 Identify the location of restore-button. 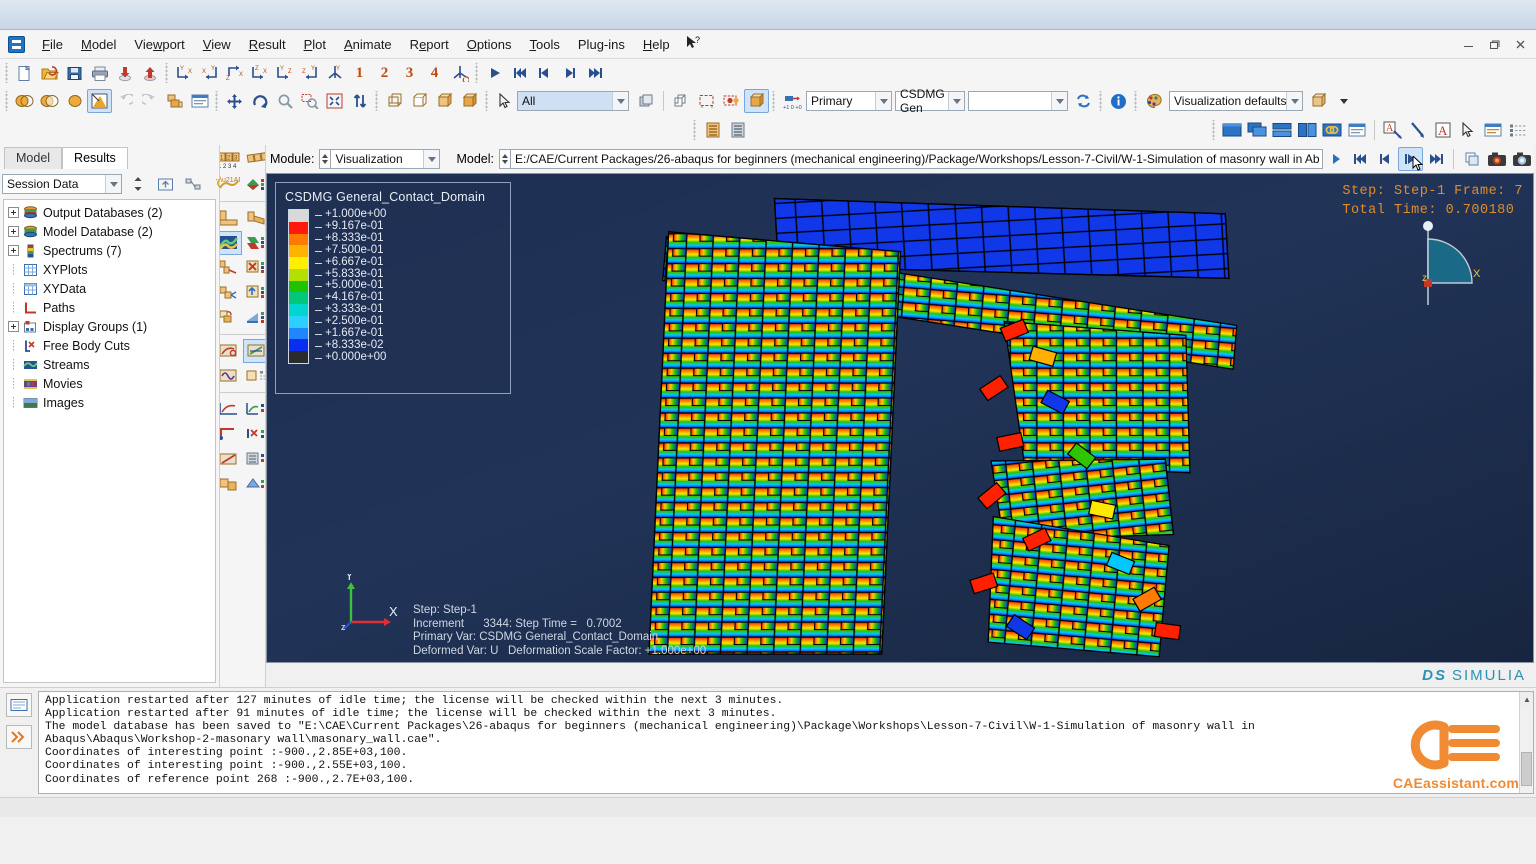
(1494, 45).